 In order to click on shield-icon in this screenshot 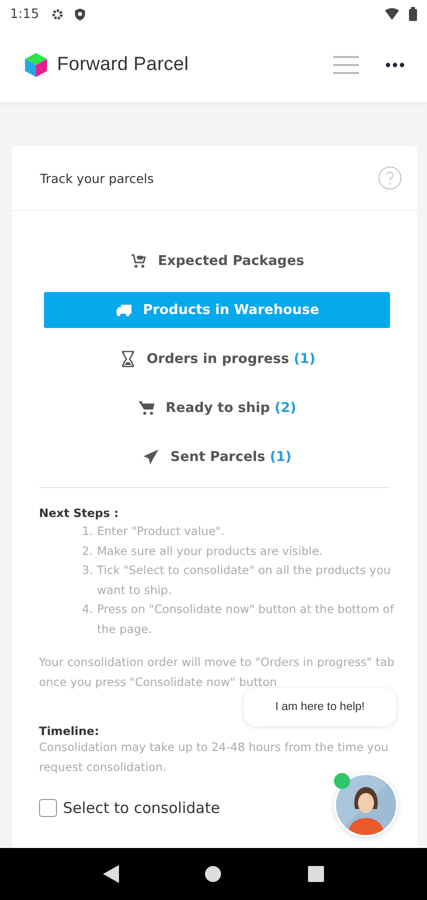, I will do `click(80, 14)`.